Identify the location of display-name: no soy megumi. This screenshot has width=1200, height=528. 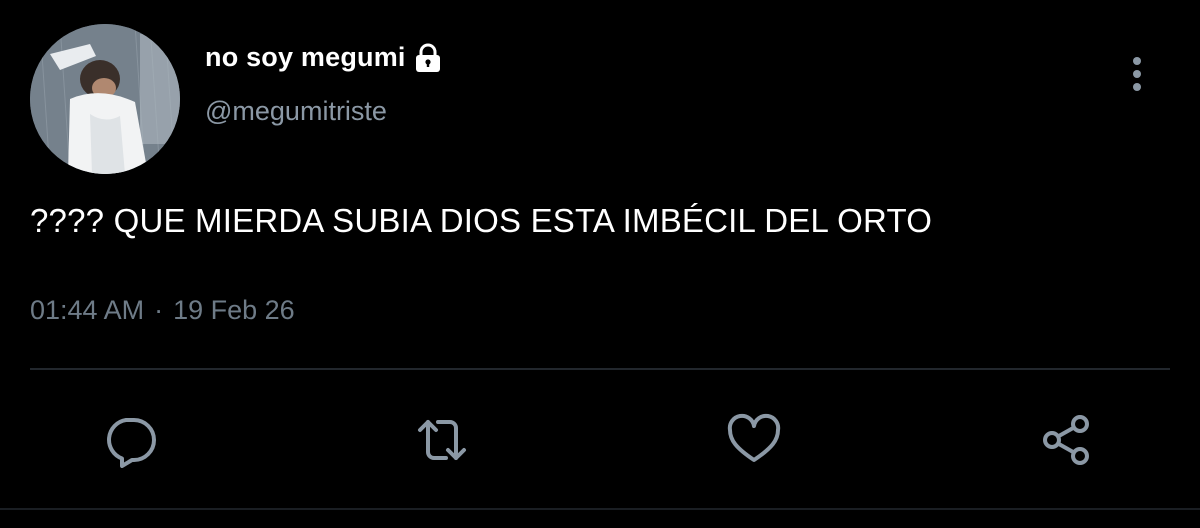
(305, 57).